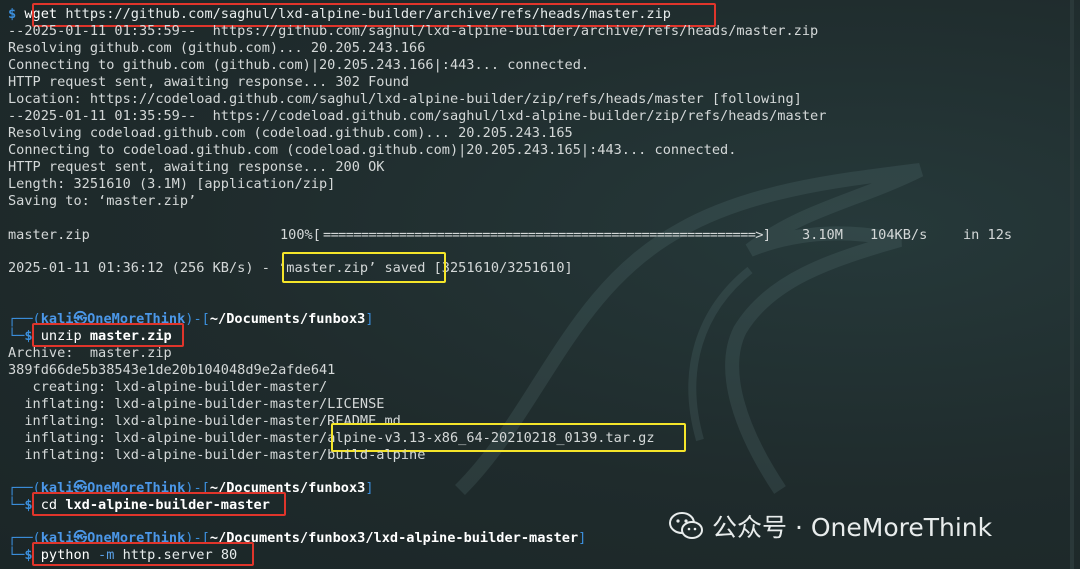 The height and width of the screenshot is (569, 1080). What do you see at coordinates (852, 527) in the screenshot?
I see `watermark-text: 公众号 · OneMoreThink` at bounding box center [852, 527].